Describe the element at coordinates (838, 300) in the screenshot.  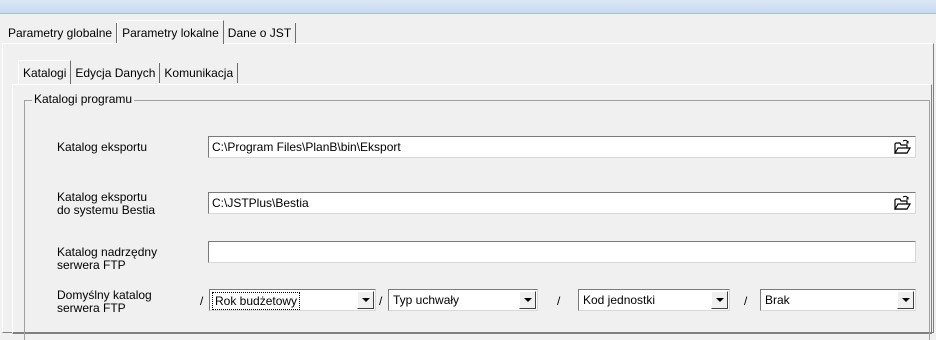
I see `ftp-combo-brak: Brak` at that location.